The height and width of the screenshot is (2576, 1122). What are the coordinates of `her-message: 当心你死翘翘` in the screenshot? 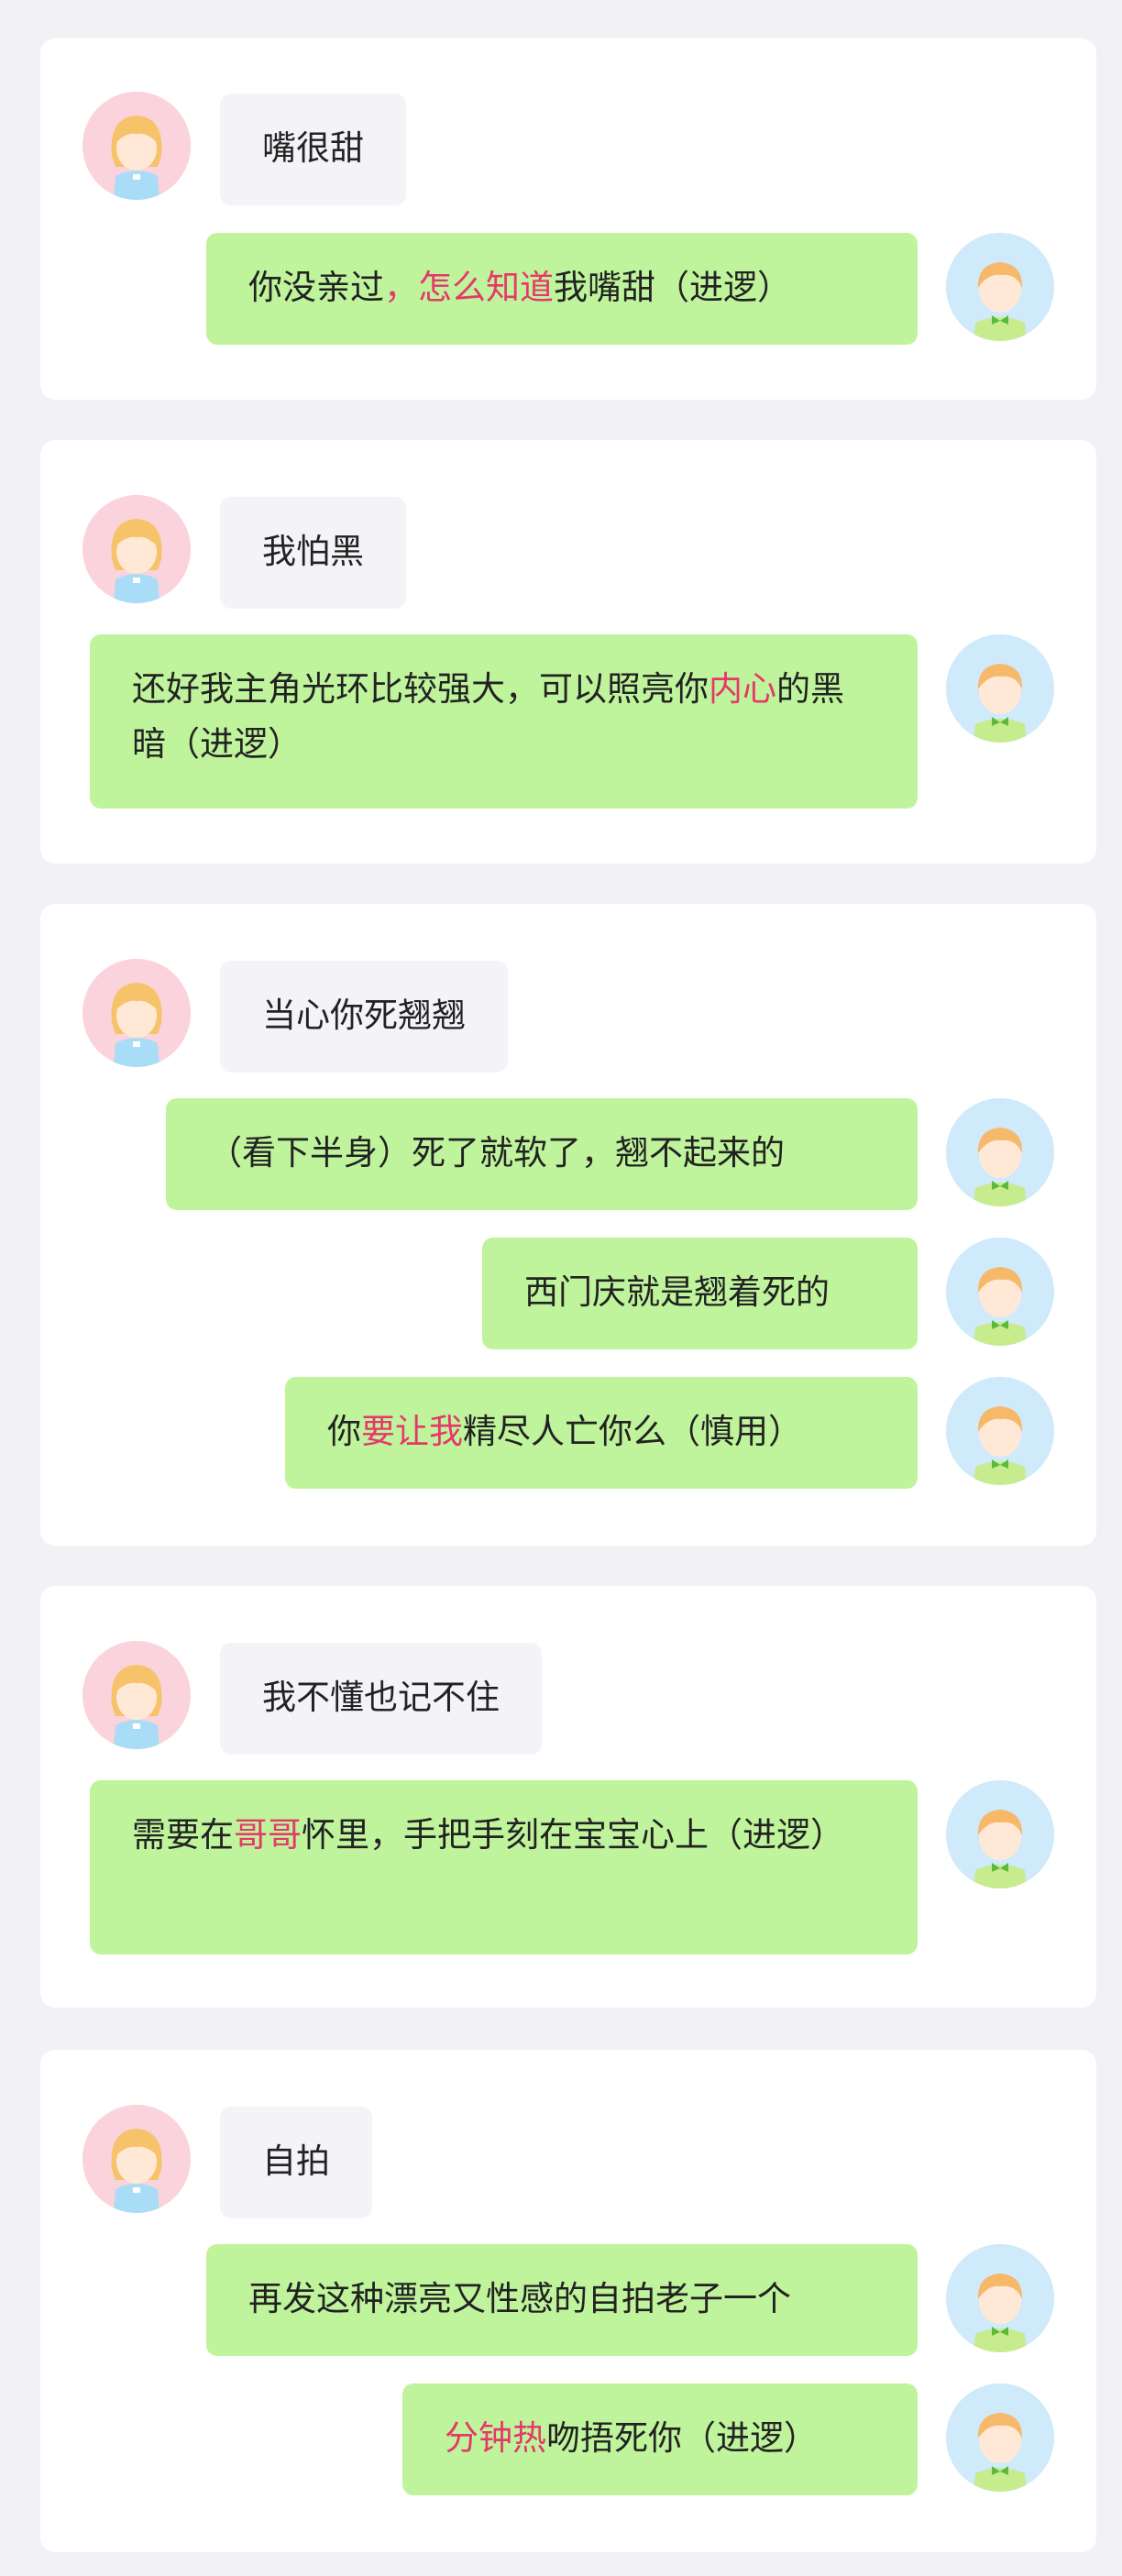 It's located at (364, 1017).